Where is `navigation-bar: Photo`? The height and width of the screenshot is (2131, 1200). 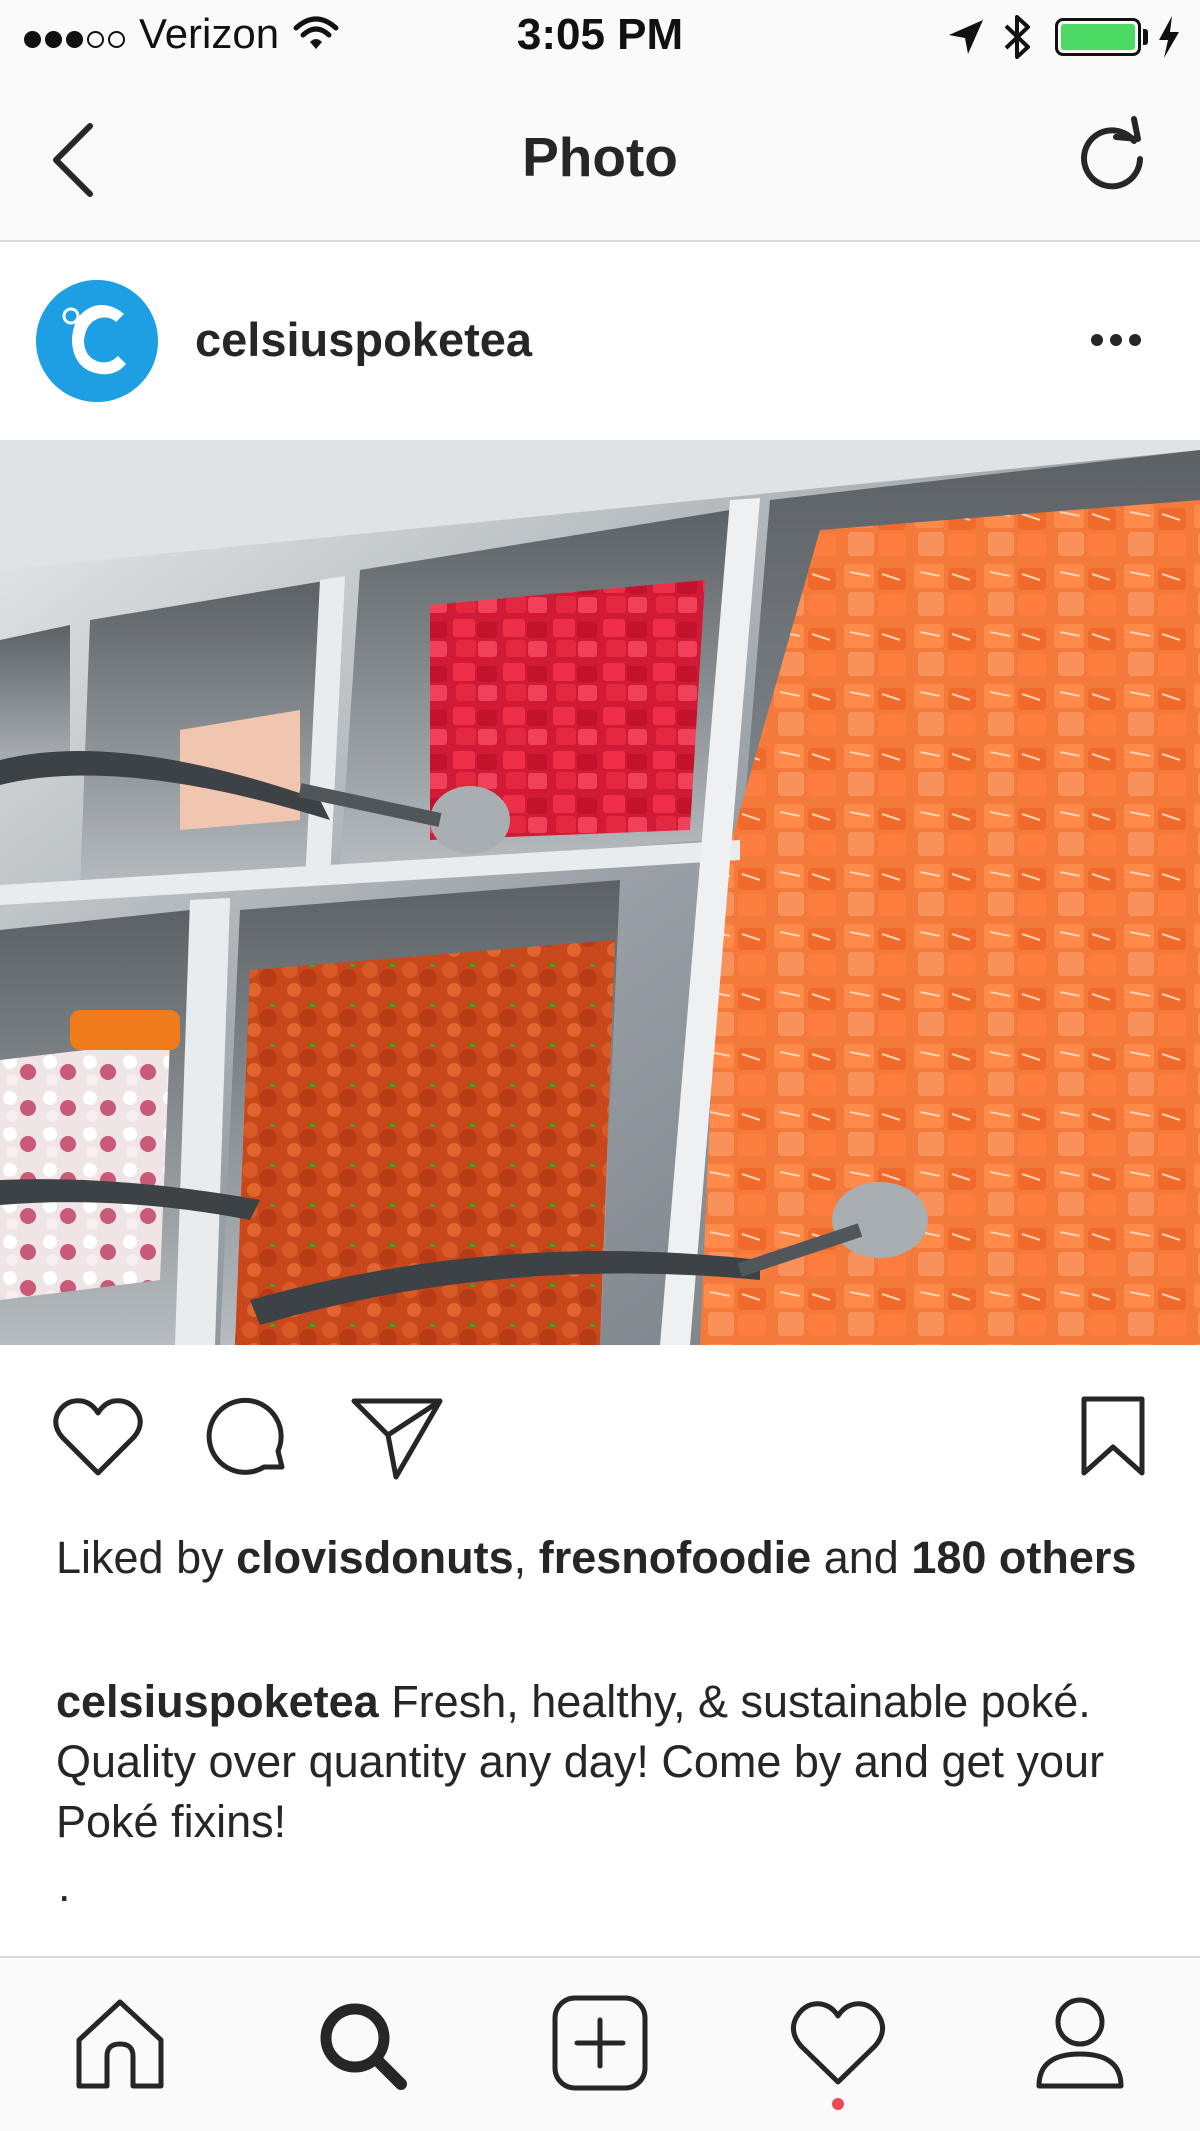
navigation-bar: Photo is located at coordinates (600, 158).